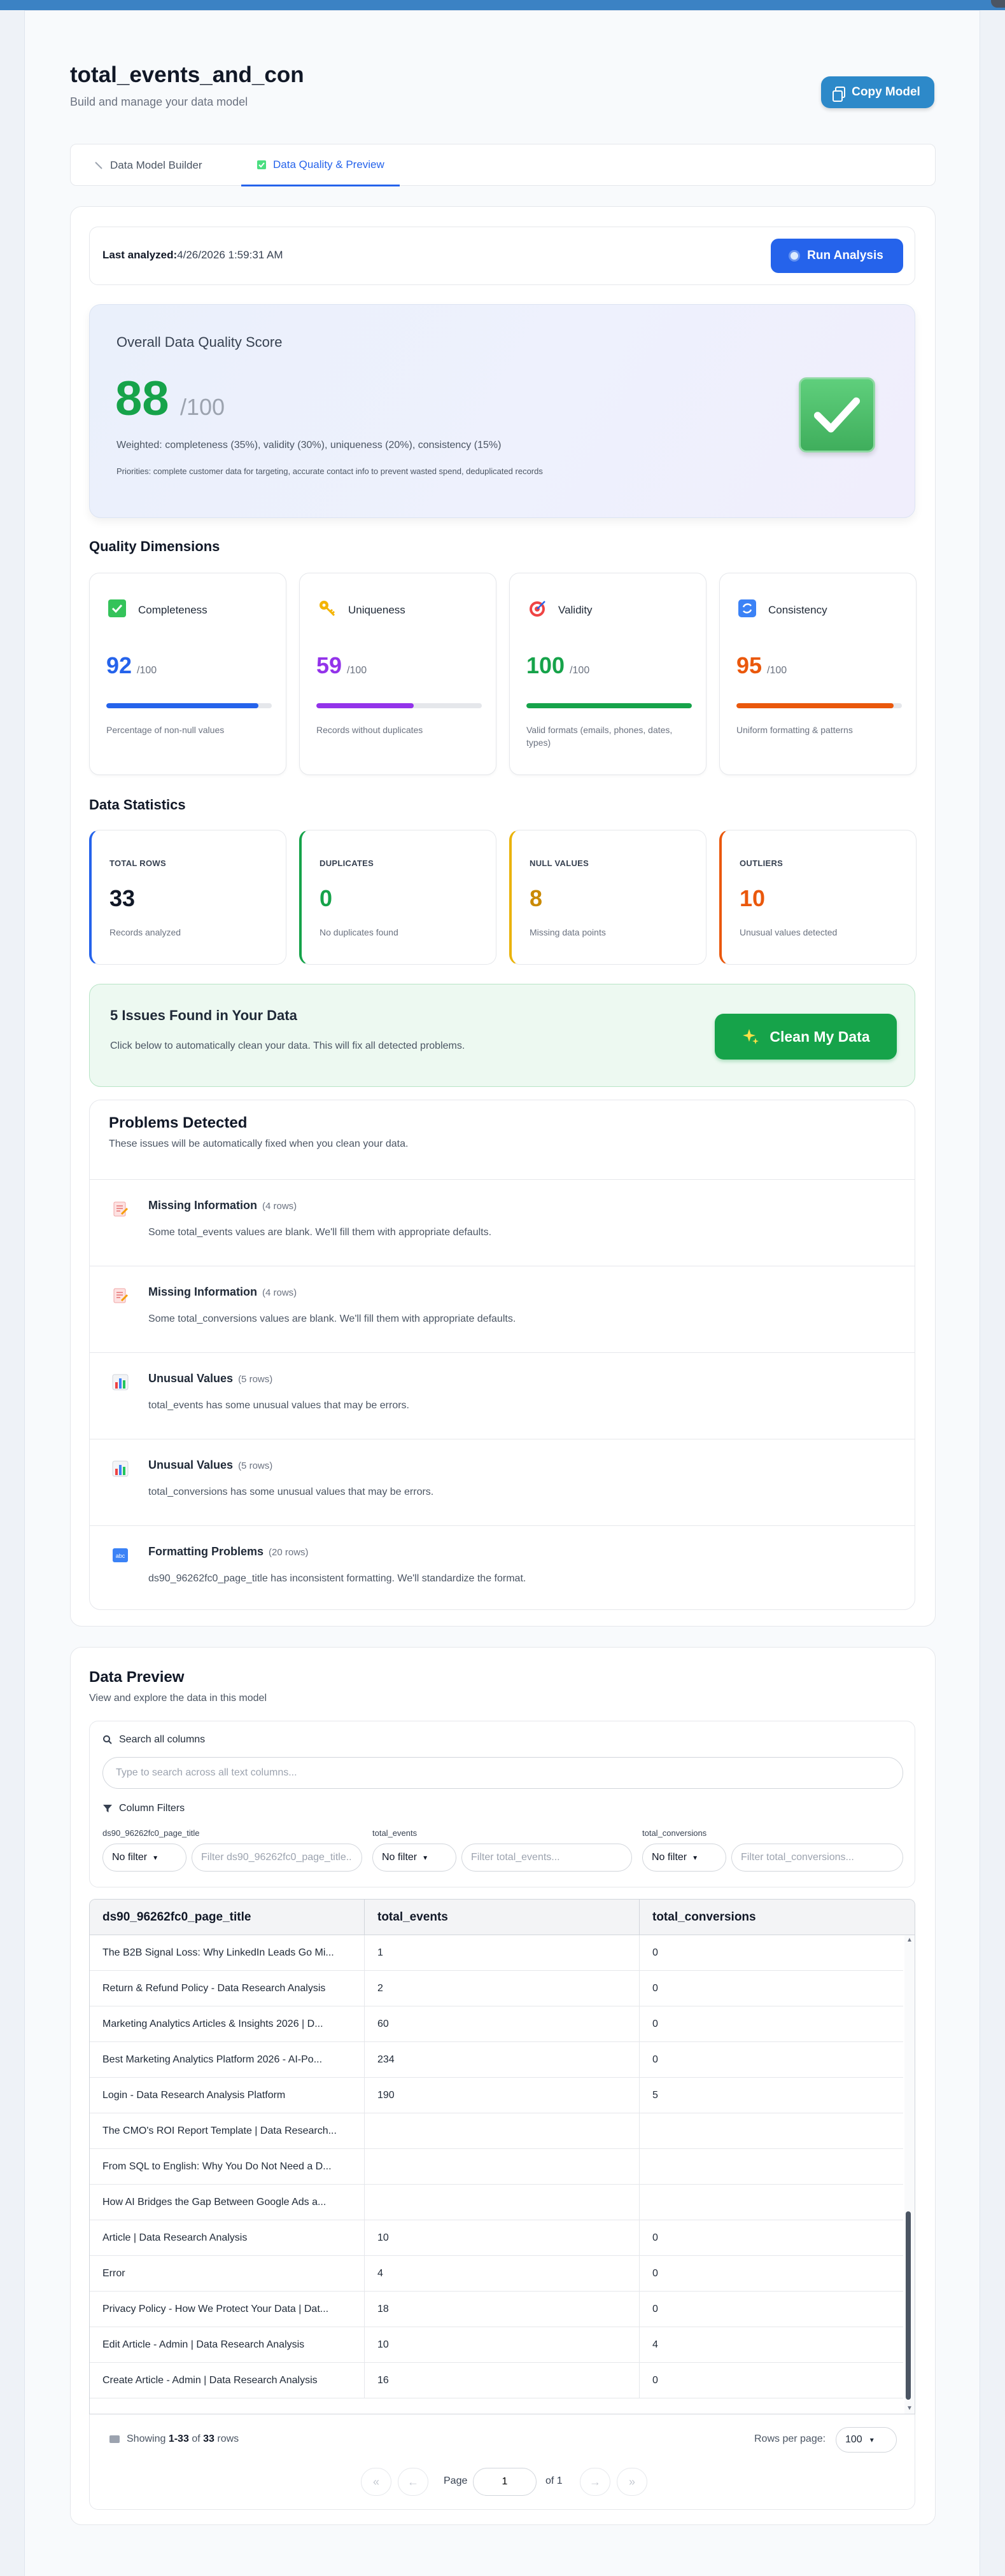  What do you see at coordinates (853, 2439) in the screenshot?
I see `rows-per-page-value: 100` at bounding box center [853, 2439].